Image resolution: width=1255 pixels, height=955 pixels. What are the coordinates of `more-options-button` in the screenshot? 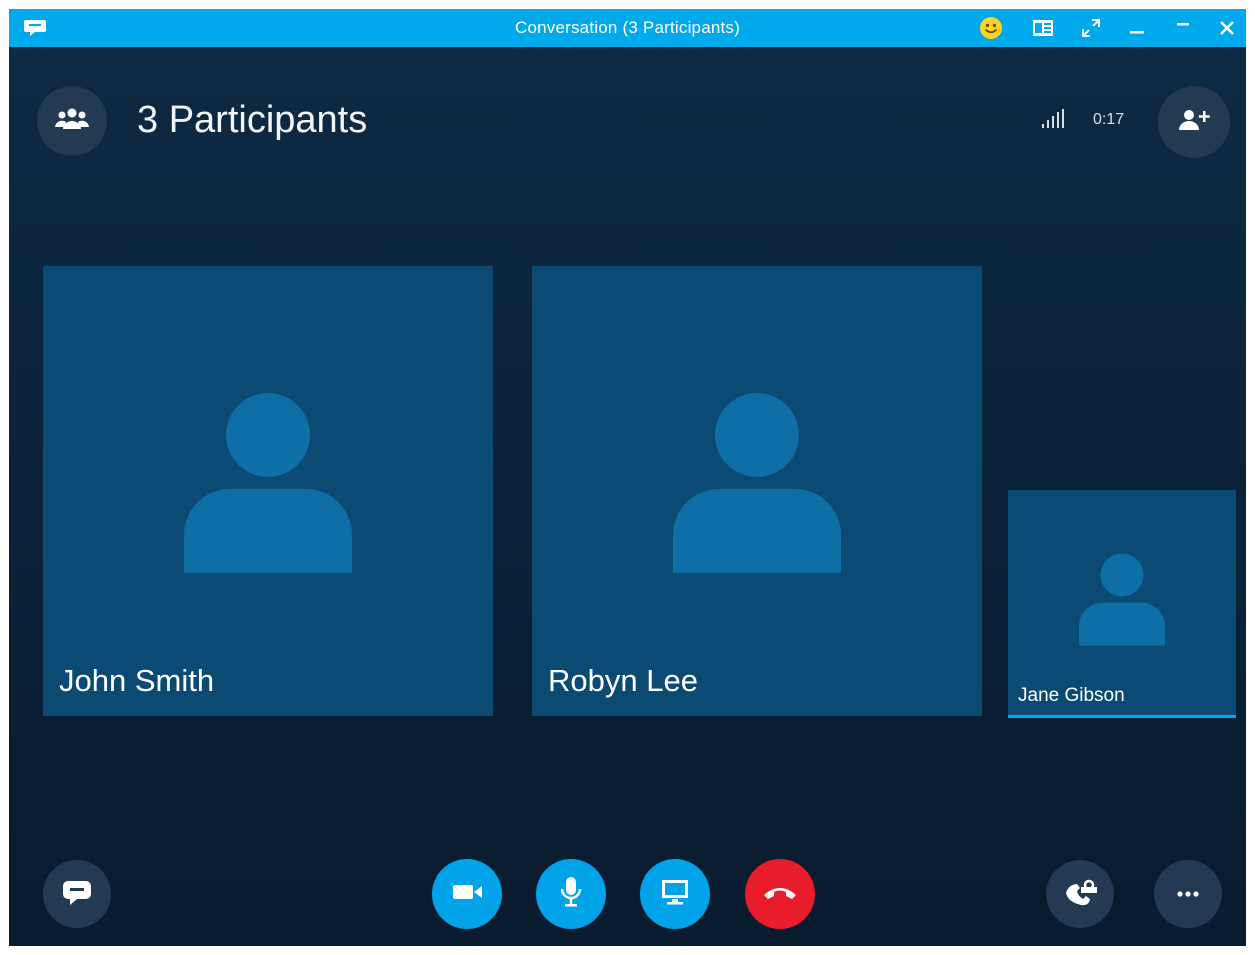 It's located at (1188, 894).